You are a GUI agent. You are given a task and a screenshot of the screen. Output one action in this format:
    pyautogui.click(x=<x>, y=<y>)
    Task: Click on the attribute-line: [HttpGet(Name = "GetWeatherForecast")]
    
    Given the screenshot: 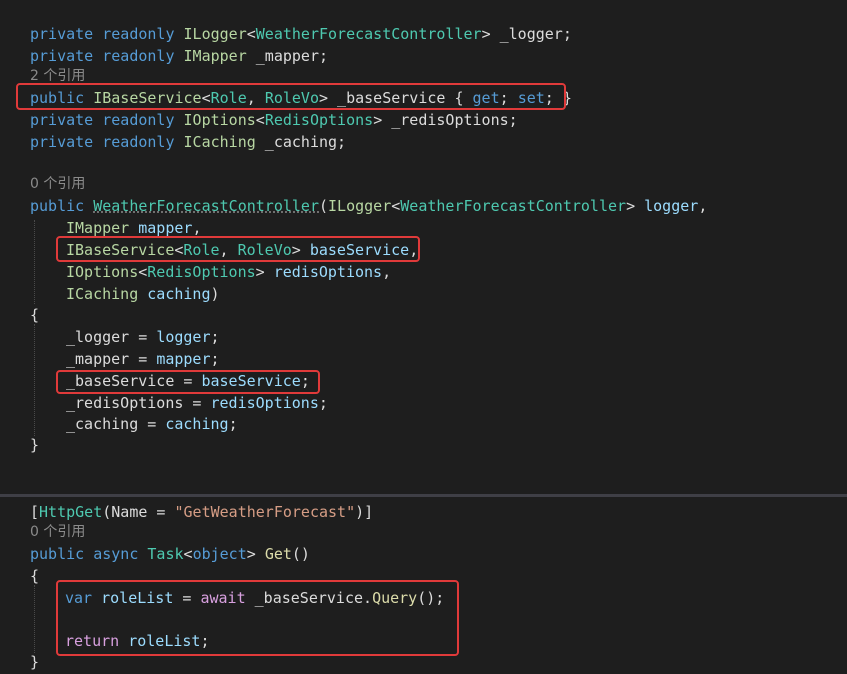 What is the action you would take?
    pyautogui.click(x=202, y=512)
    